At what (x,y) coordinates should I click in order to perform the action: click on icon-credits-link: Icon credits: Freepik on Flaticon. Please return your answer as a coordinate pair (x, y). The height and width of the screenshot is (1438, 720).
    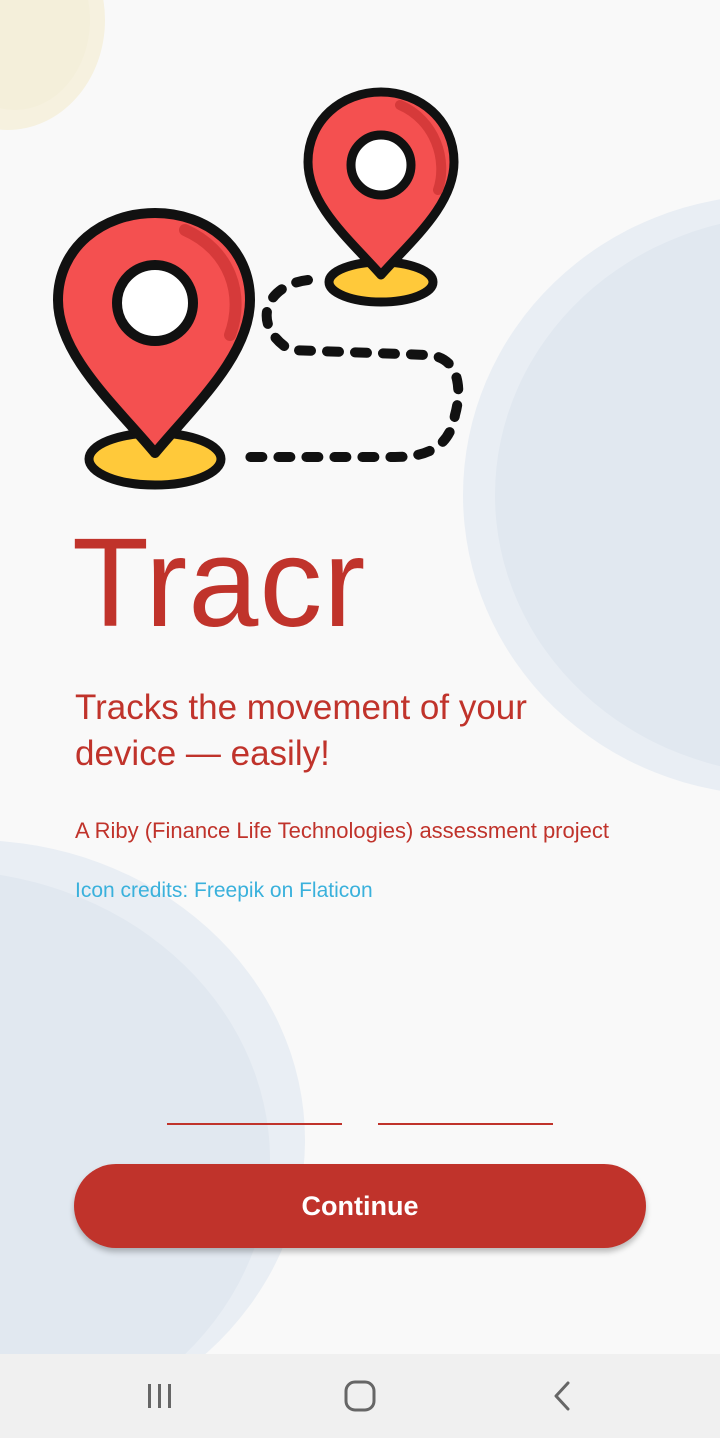
    Looking at the image, I should click on (224, 891).